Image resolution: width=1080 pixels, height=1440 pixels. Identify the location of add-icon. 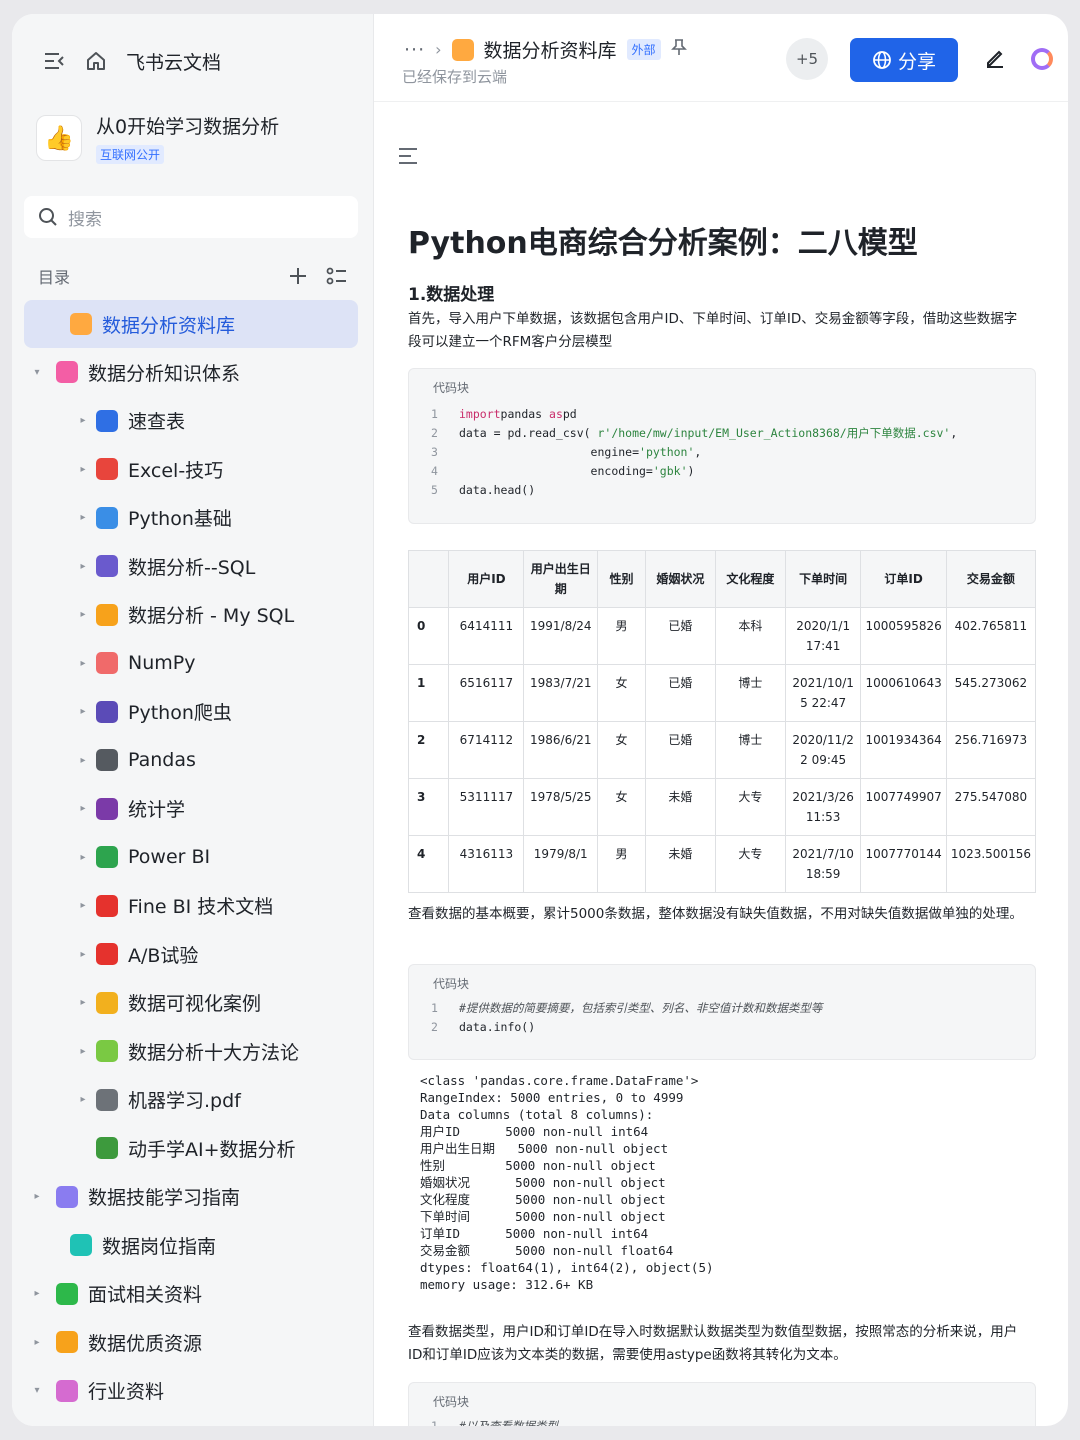
(298, 276).